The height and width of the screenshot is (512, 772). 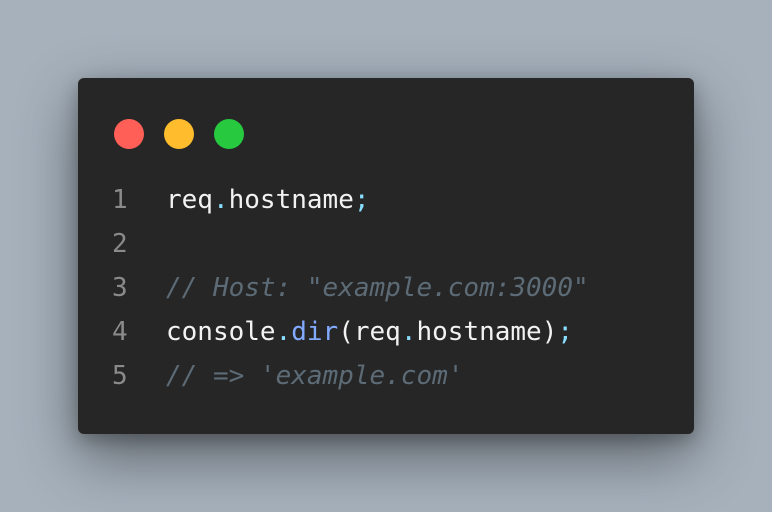 What do you see at coordinates (393, 244) in the screenshot?
I see `code-line: 2` at bounding box center [393, 244].